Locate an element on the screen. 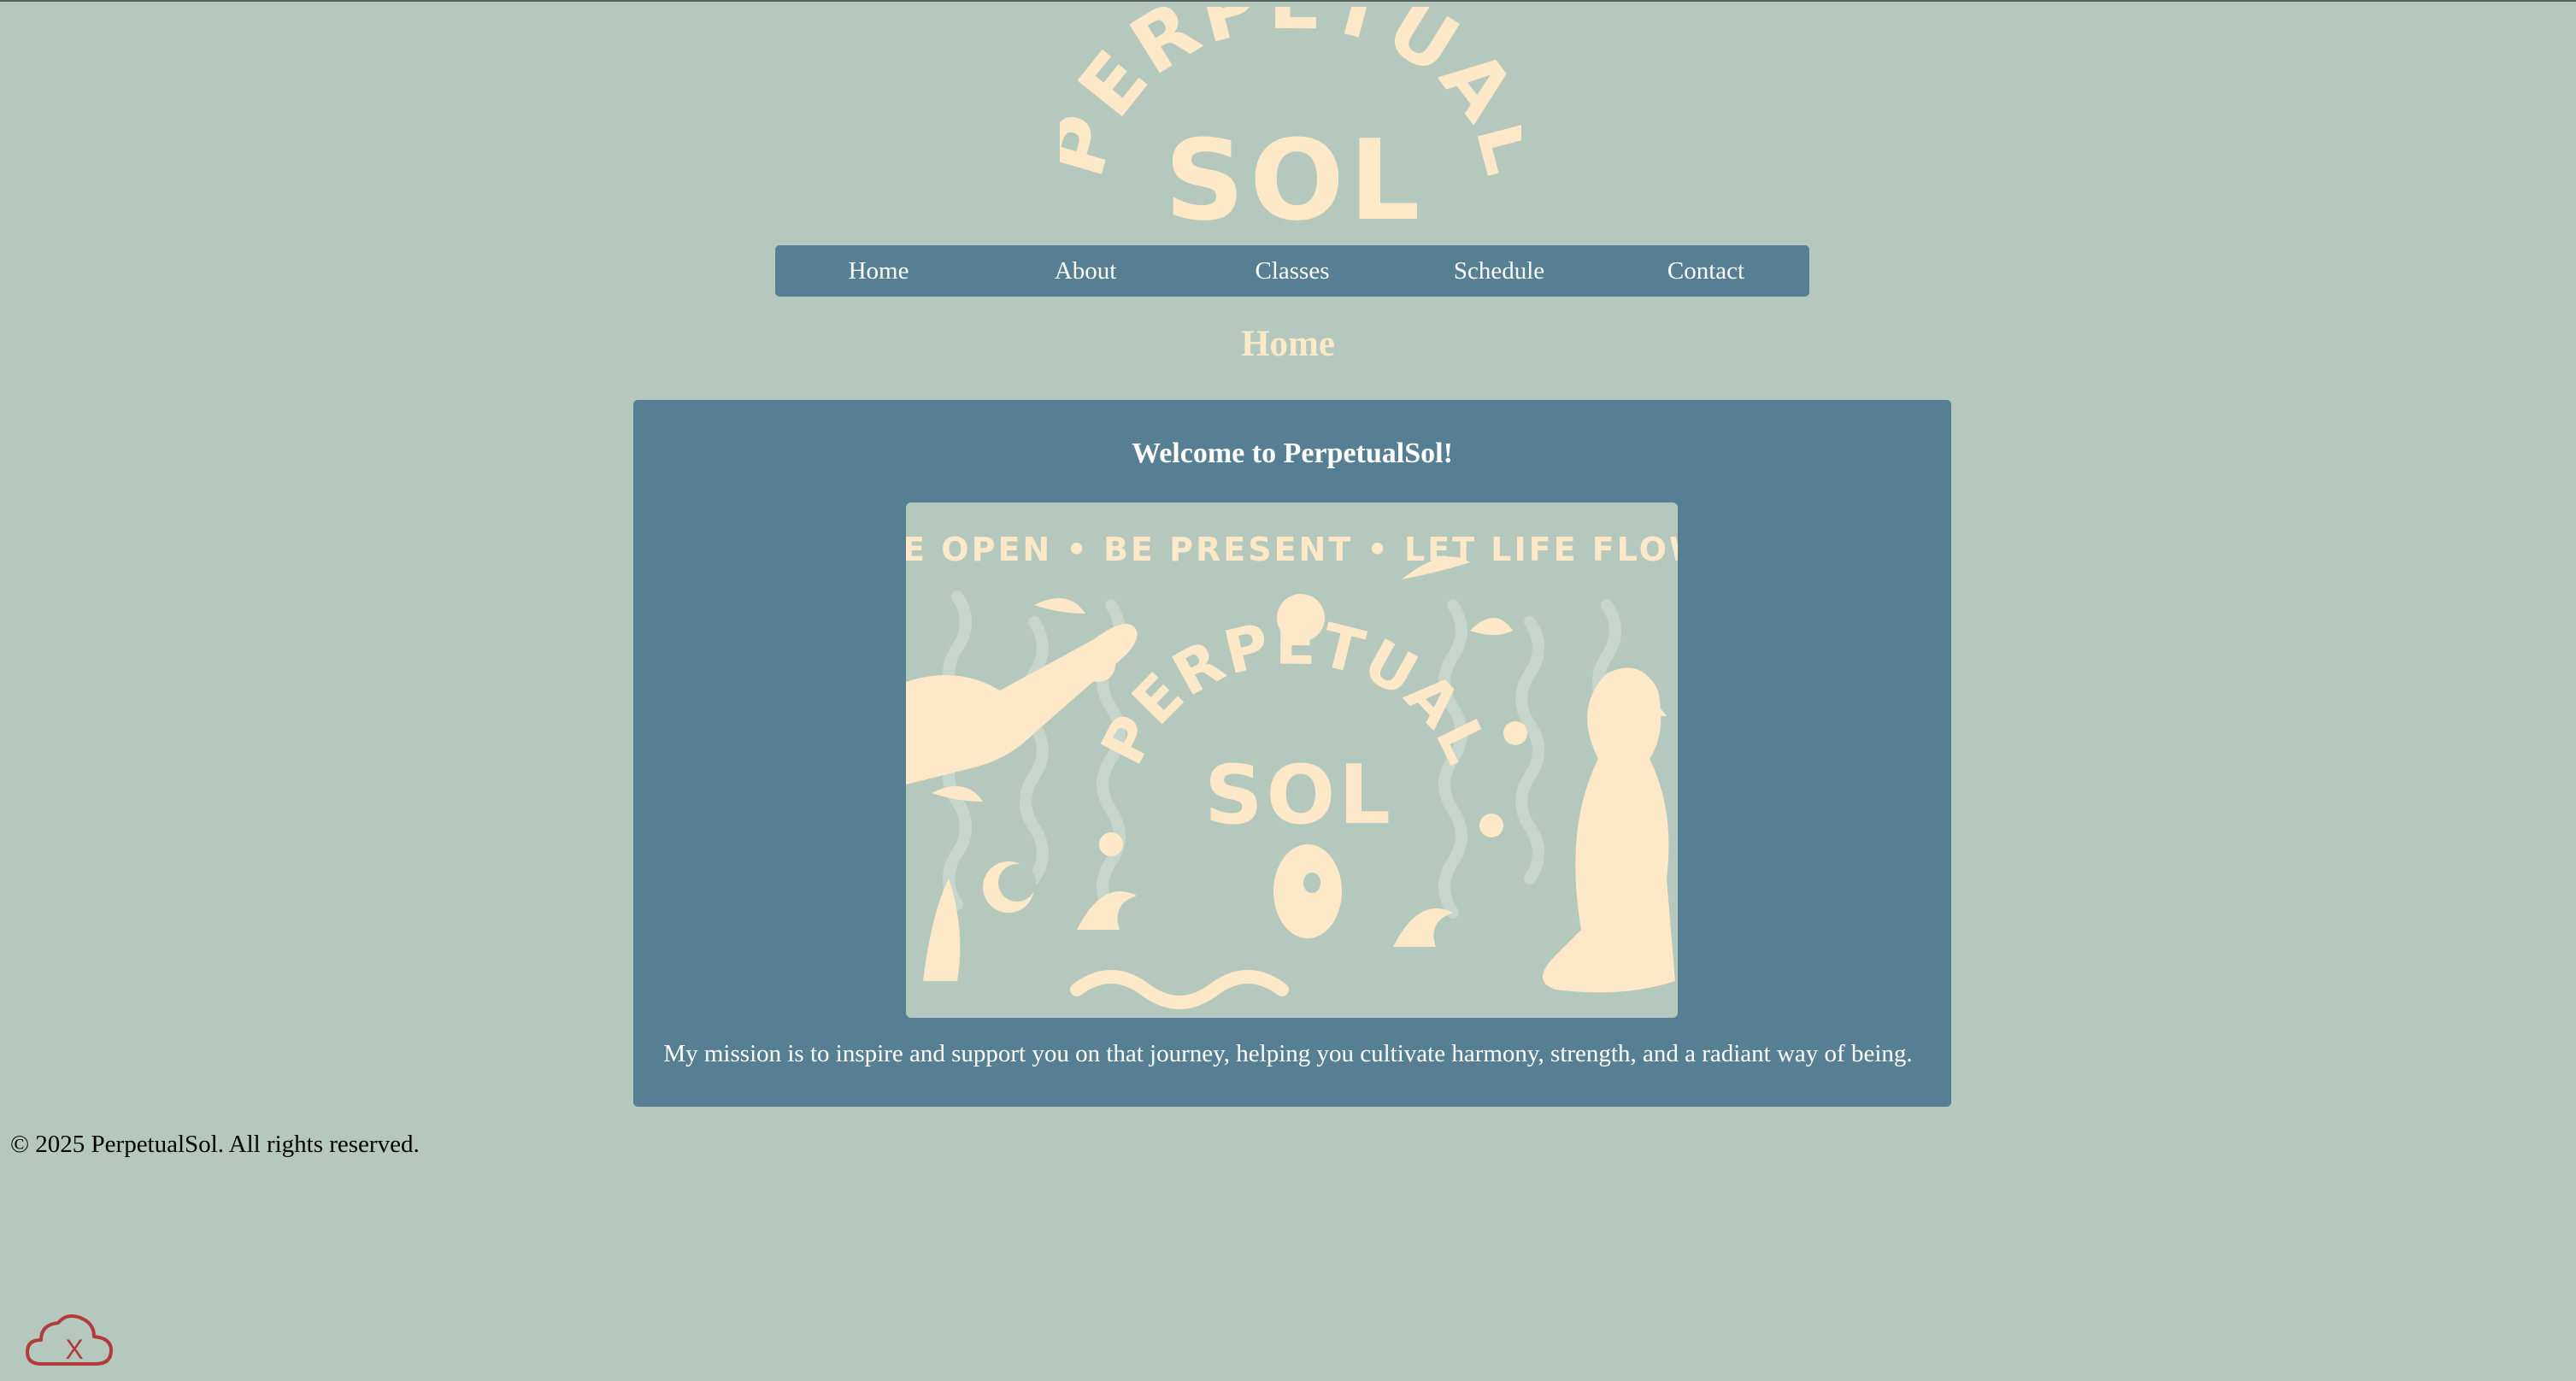 This screenshot has width=2576, height=1381. cloud-offline-icon: X is located at coordinates (69, 1339).